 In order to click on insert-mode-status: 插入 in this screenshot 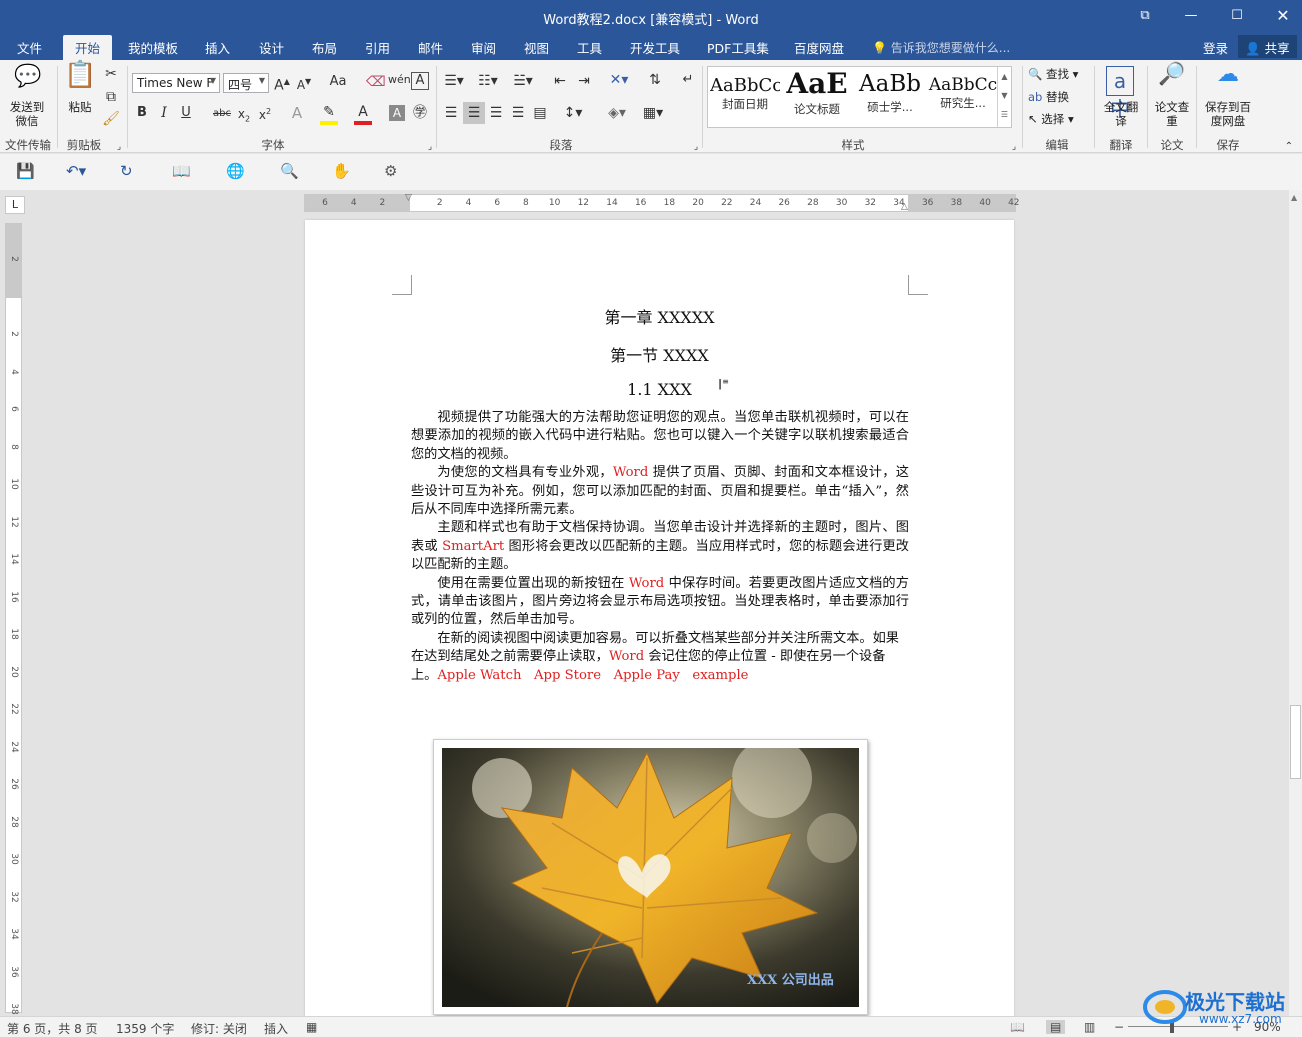, I will do `click(276, 1028)`.